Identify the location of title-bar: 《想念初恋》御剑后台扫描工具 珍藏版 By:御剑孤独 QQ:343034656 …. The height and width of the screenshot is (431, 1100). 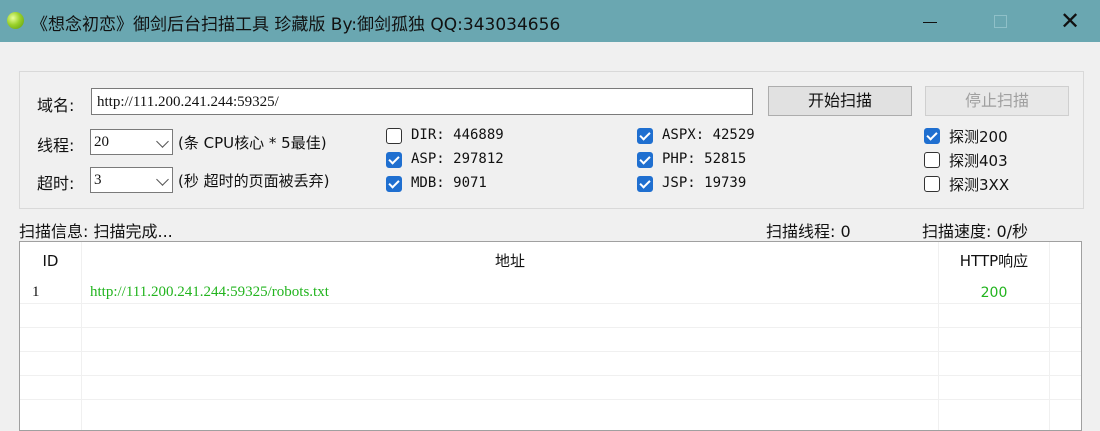
(550, 21).